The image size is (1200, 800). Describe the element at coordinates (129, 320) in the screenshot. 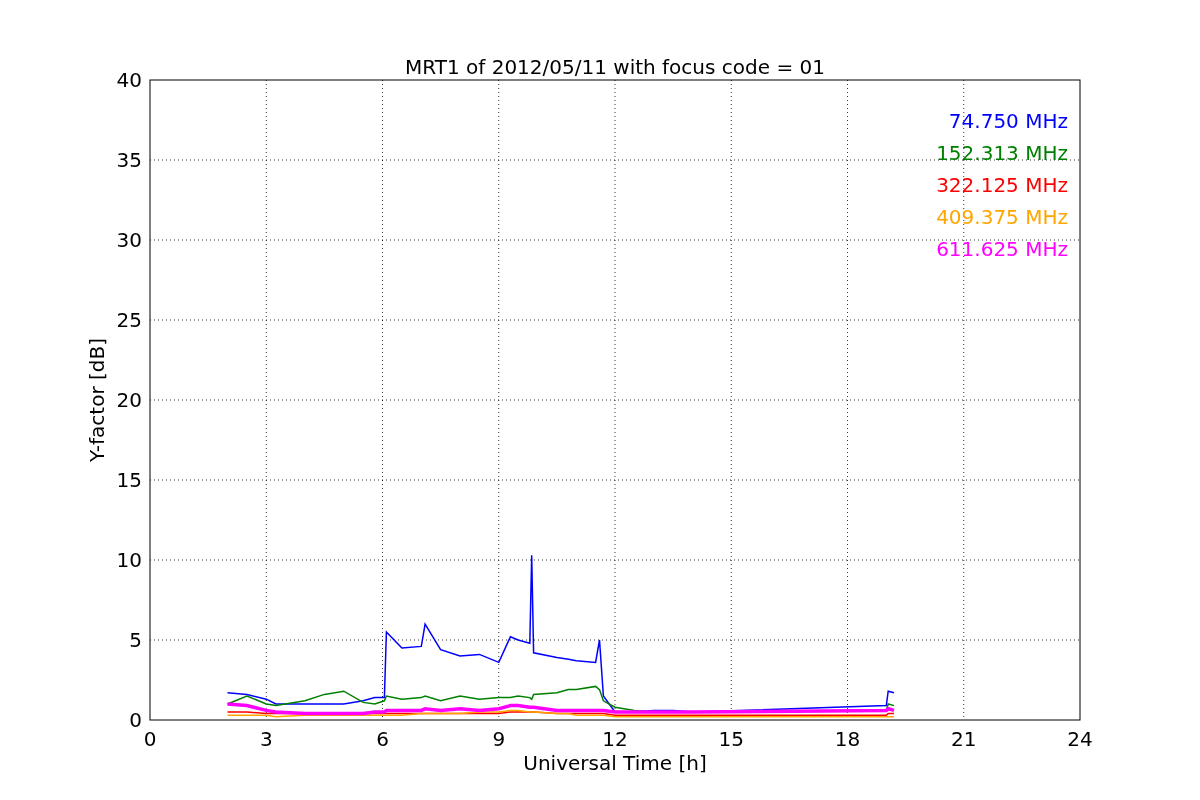

I see `y-tick-label: 25` at that location.